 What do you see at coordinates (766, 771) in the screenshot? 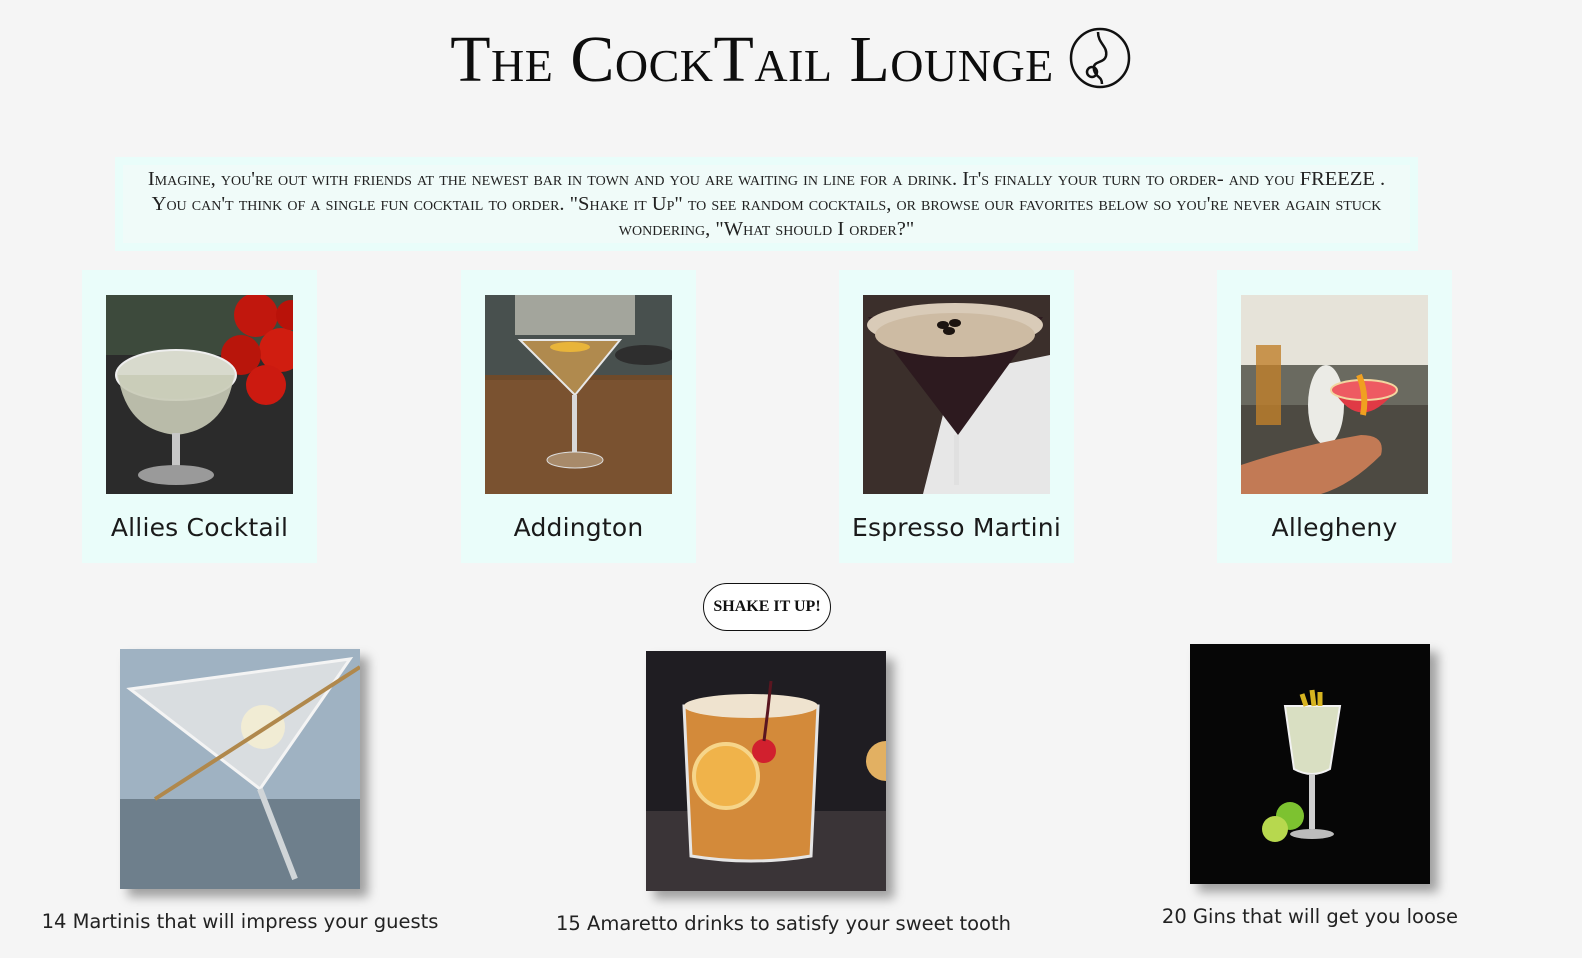
I see `feature-photo-amaretto` at bounding box center [766, 771].